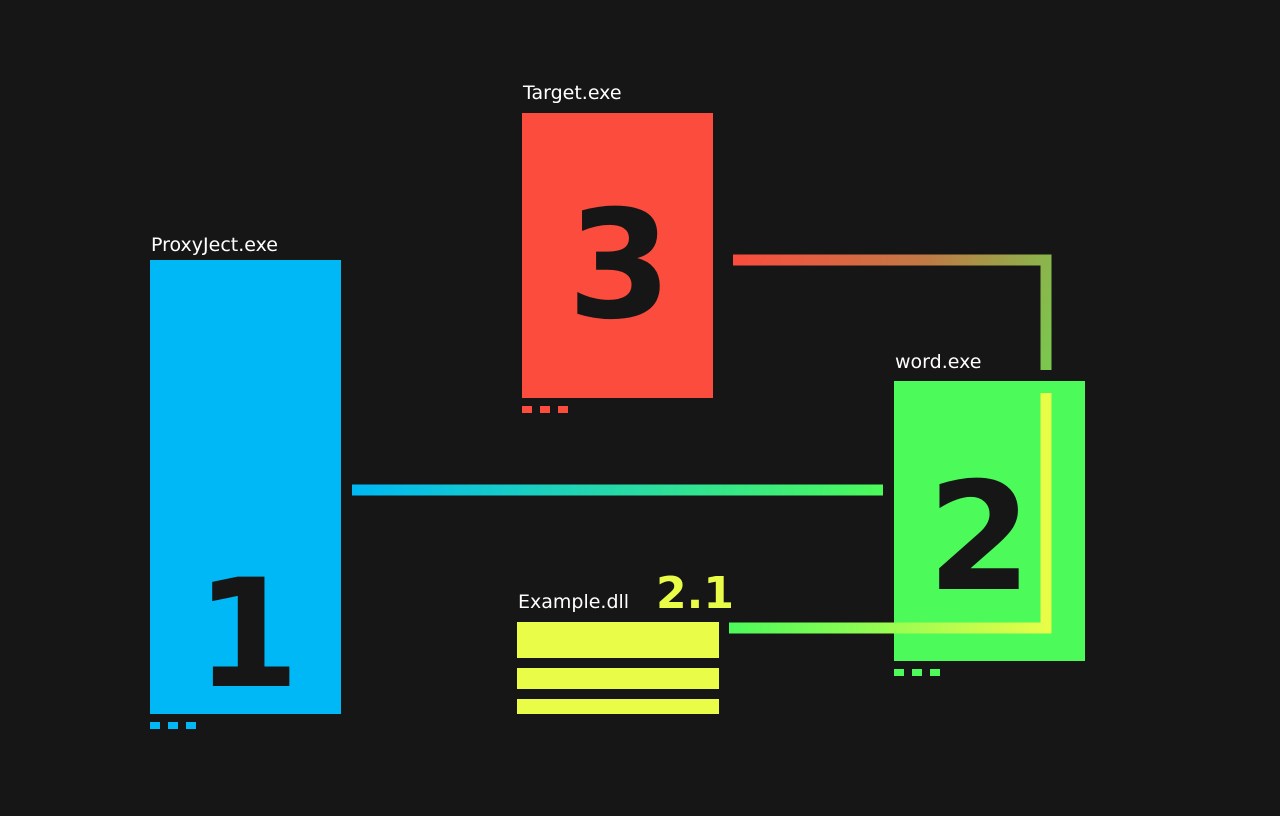 The image size is (1280, 816). I want to click on connector-overlay, so click(890, 513).